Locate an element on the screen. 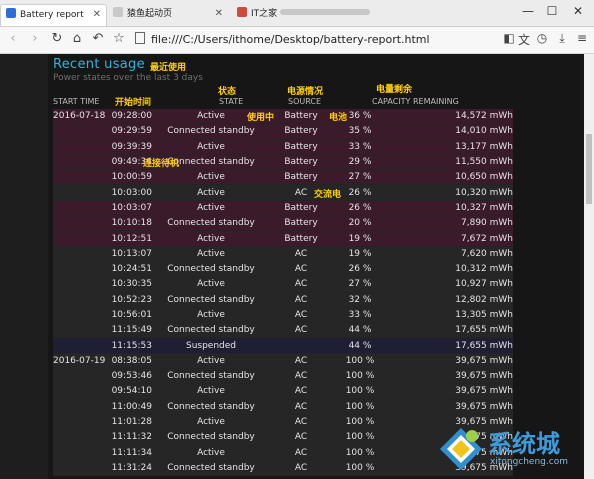 The width and height of the screenshot is (594, 479). cell-time: 11:01:28 is located at coordinates (131, 422).